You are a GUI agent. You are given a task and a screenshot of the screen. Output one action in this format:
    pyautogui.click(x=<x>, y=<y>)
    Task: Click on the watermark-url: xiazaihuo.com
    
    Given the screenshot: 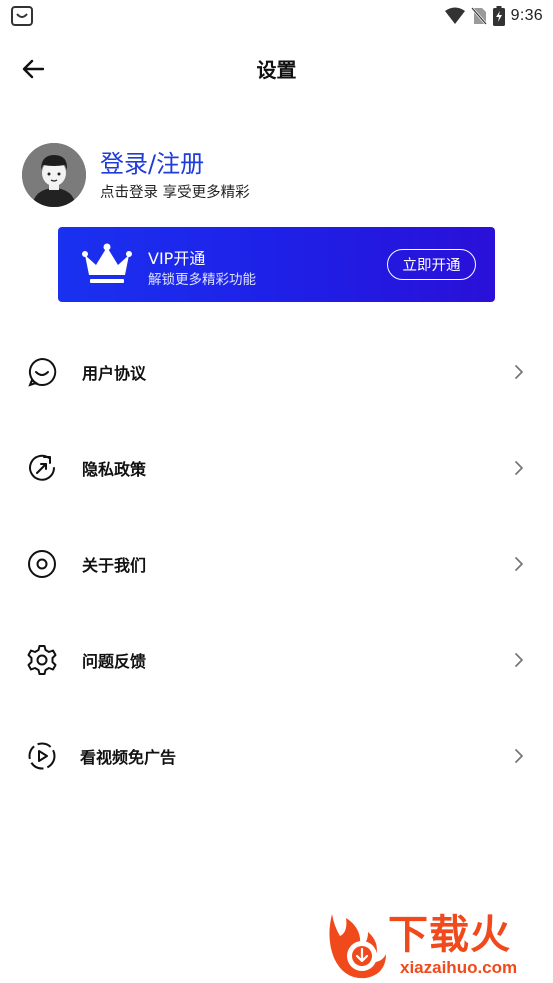 What is the action you would take?
    pyautogui.click(x=459, y=967)
    